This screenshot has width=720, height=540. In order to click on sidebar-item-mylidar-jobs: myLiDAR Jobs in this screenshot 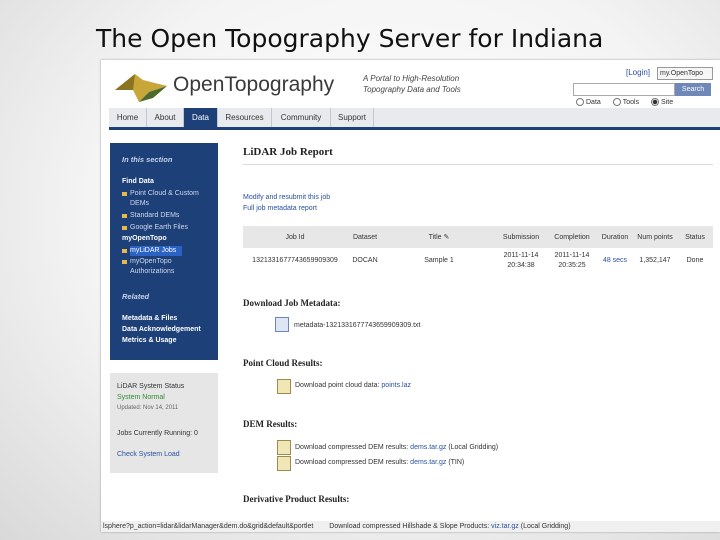, I will do `click(152, 251)`.